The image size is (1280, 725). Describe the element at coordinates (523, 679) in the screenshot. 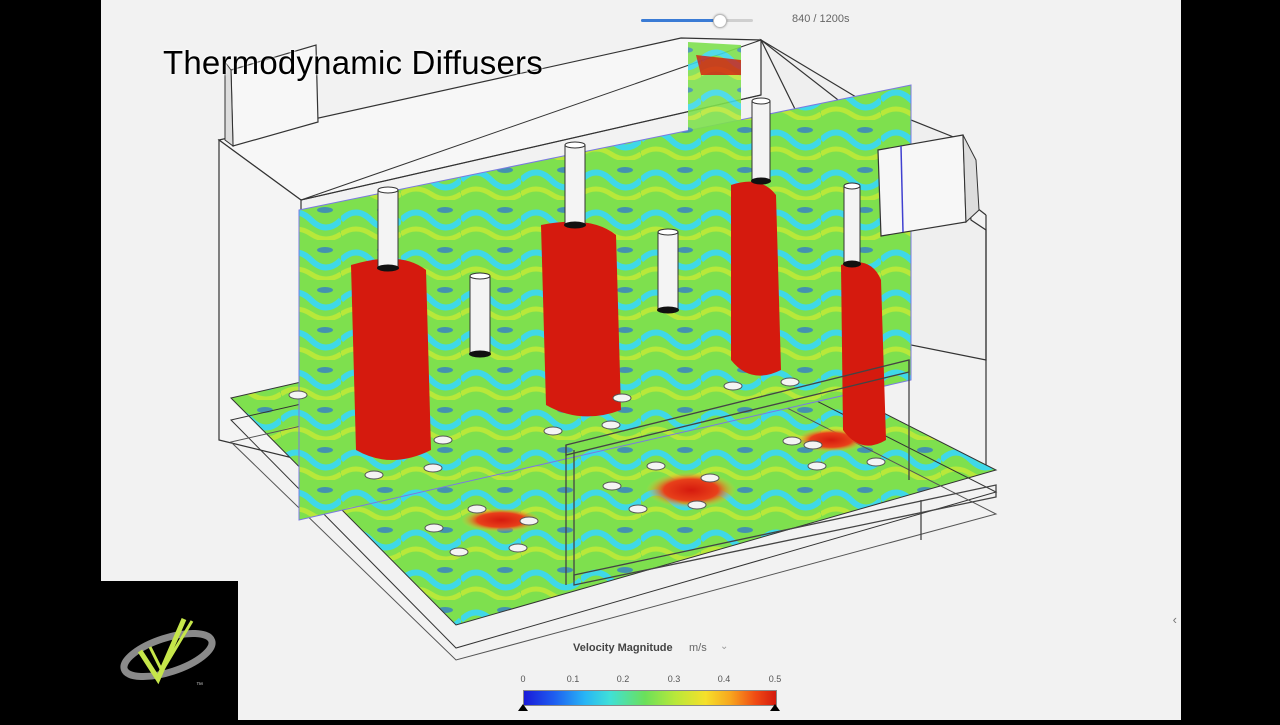

I see `legend-tick: 0` at that location.